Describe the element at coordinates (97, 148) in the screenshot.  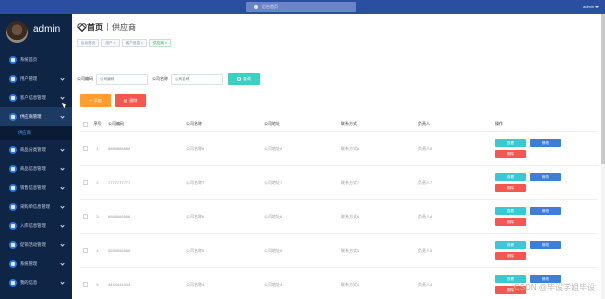
I see `row-index: 1` at that location.